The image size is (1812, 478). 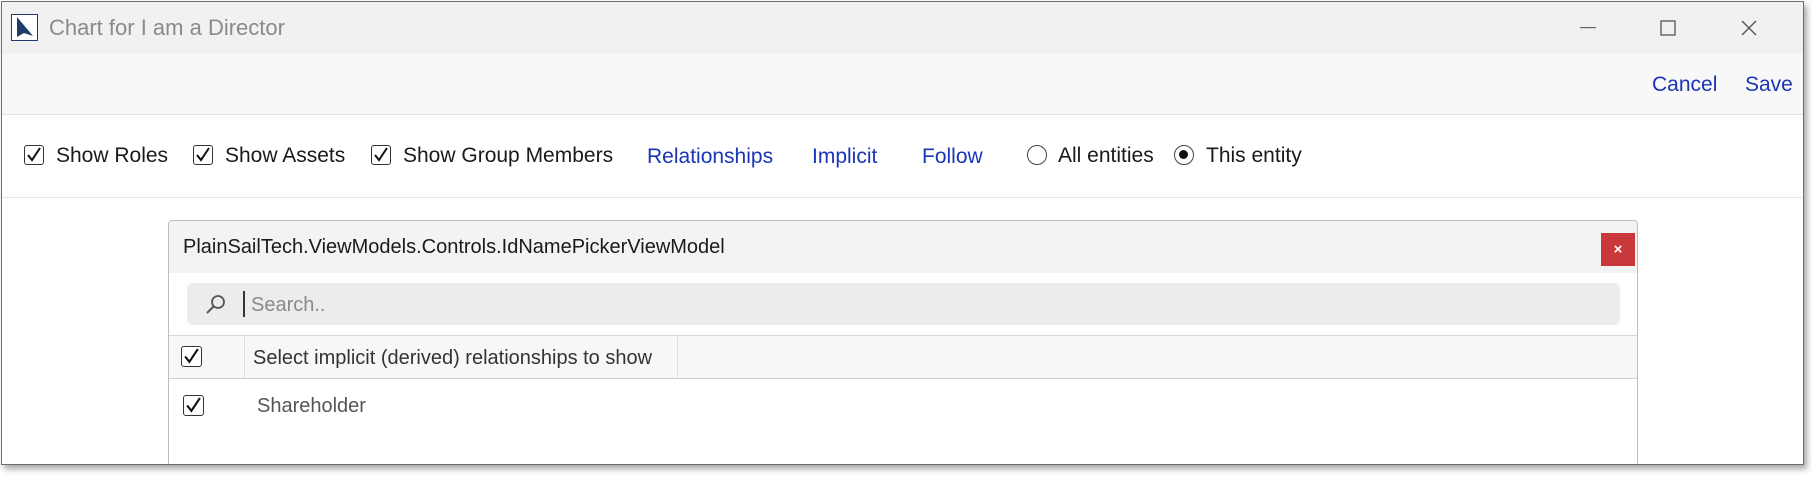 I want to click on window-title: Chart for I am a Director, so click(x=167, y=27).